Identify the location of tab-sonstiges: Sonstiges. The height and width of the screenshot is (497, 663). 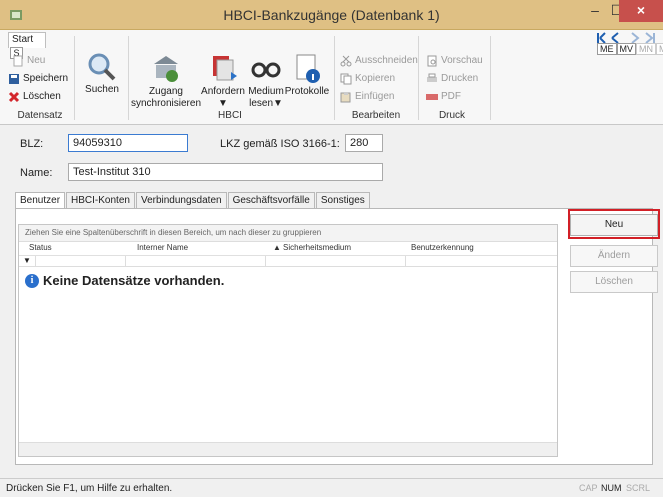
(342, 200).